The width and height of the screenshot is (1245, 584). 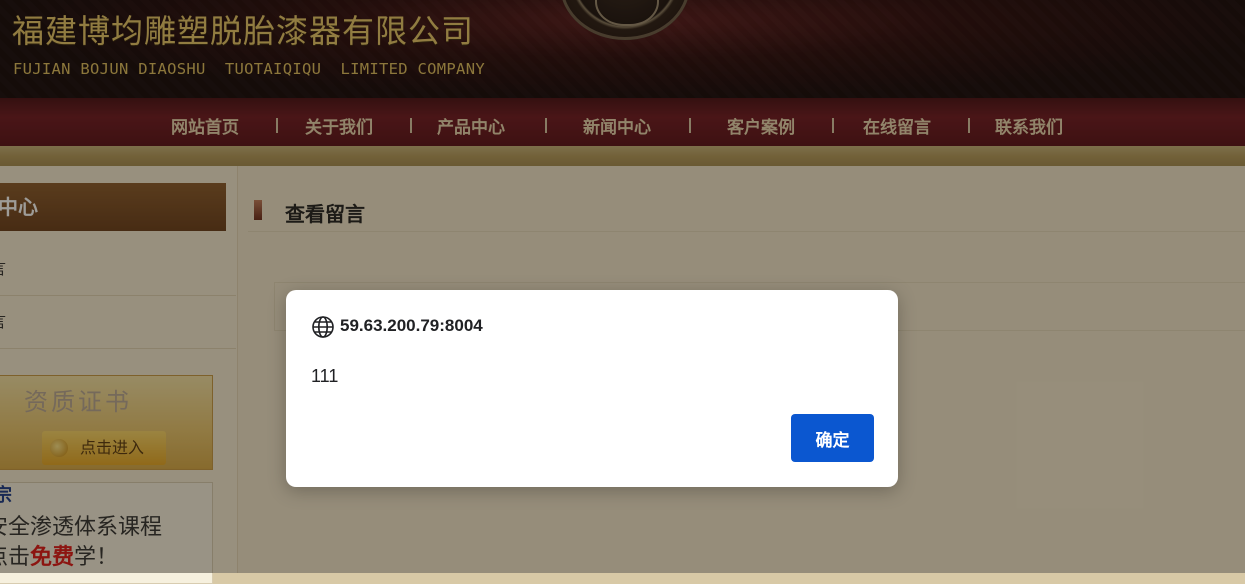 I want to click on dialog-message: 111, so click(x=325, y=376).